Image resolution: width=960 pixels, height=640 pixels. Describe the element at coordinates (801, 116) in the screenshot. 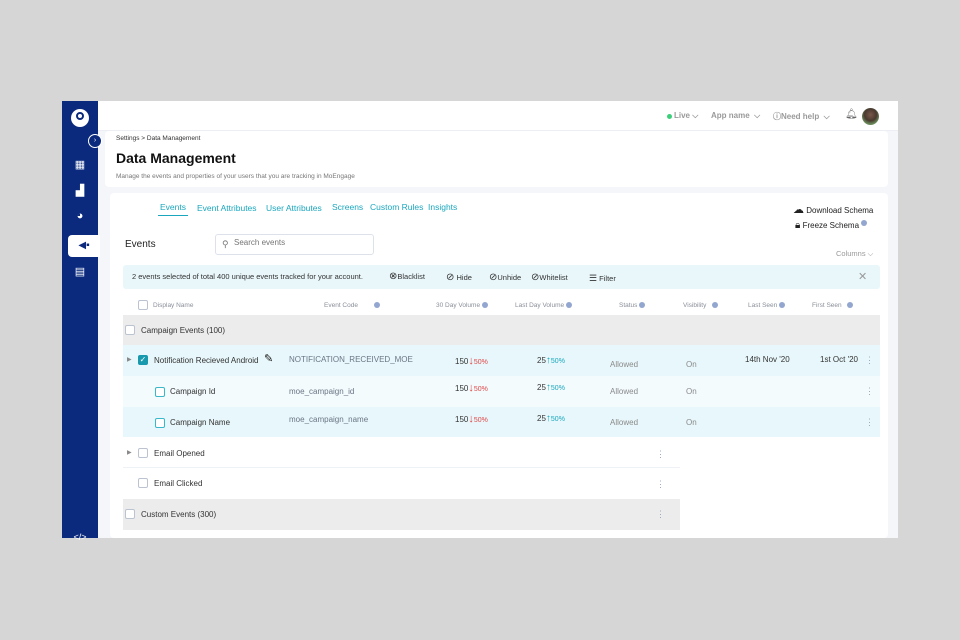

I see `need-help-dropdown: ⓘNeed help ⌵` at that location.